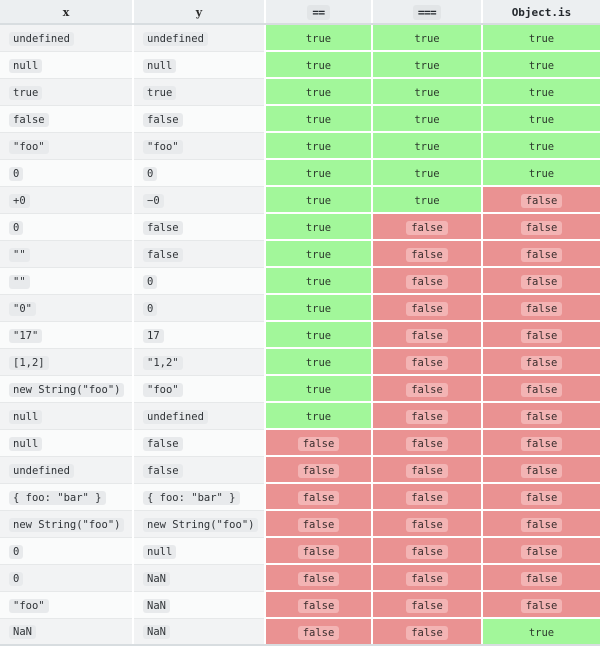 The height and width of the screenshot is (646, 600). What do you see at coordinates (300, 281) in the screenshot?
I see `table-row: "" 0 true false false` at bounding box center [300, 281].